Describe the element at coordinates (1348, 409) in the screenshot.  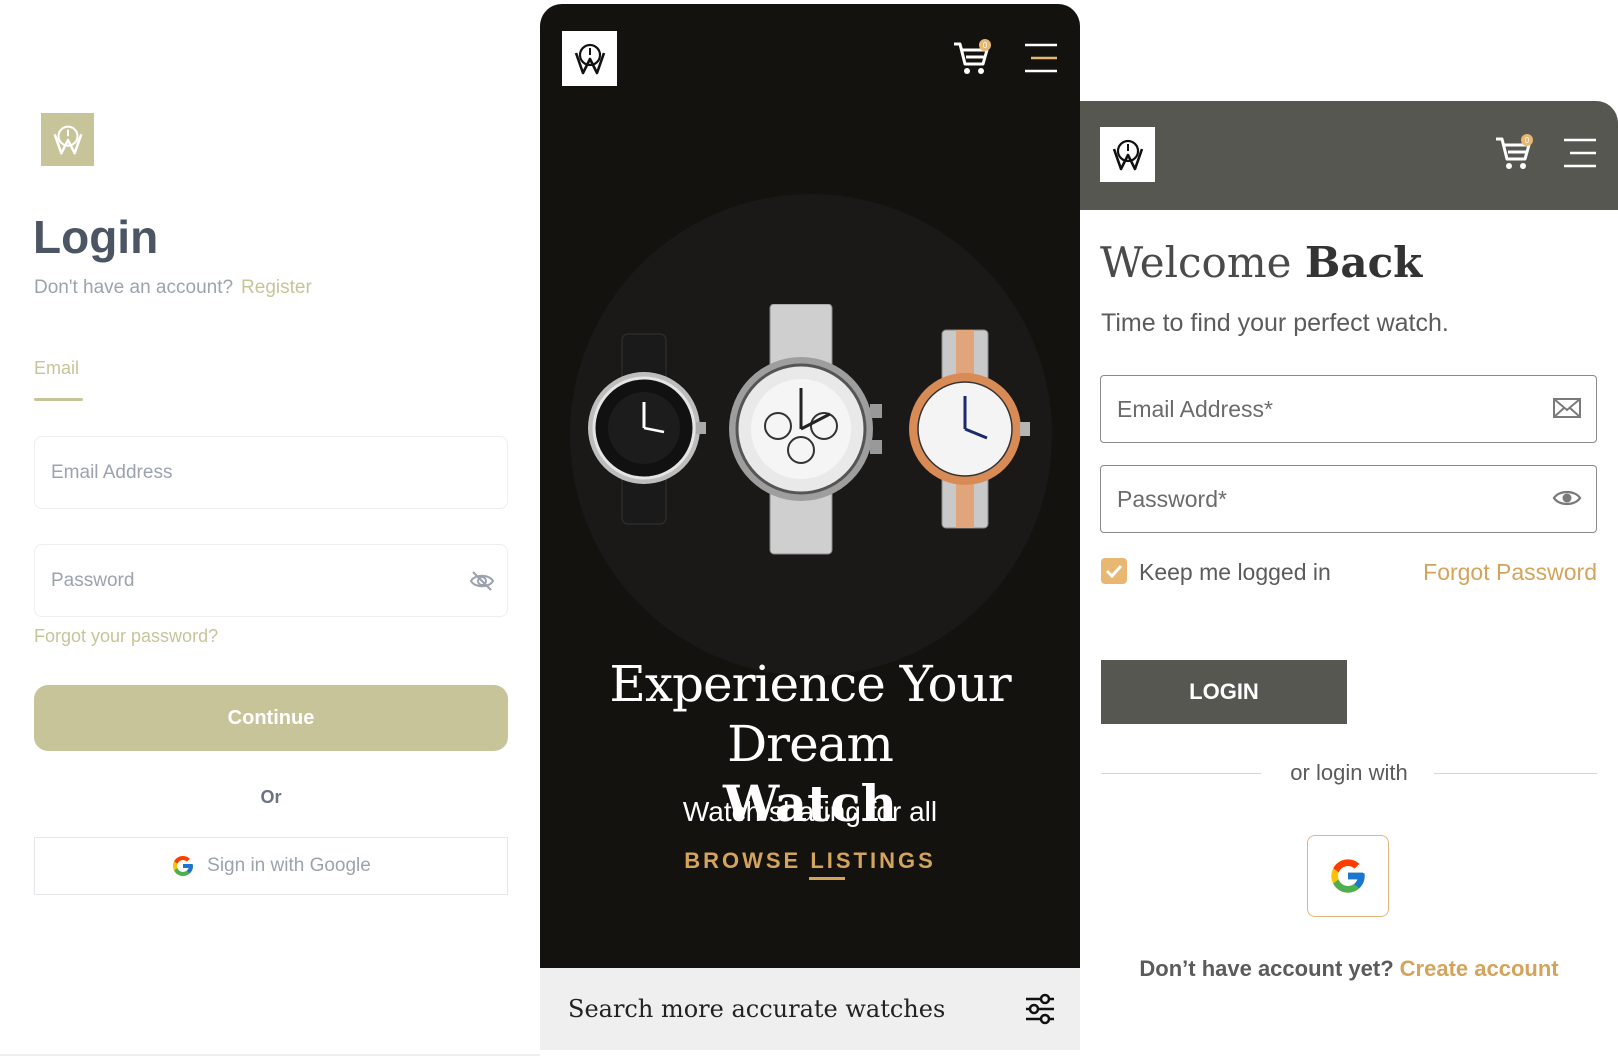
I see `email-field: Email Address*` at that location.